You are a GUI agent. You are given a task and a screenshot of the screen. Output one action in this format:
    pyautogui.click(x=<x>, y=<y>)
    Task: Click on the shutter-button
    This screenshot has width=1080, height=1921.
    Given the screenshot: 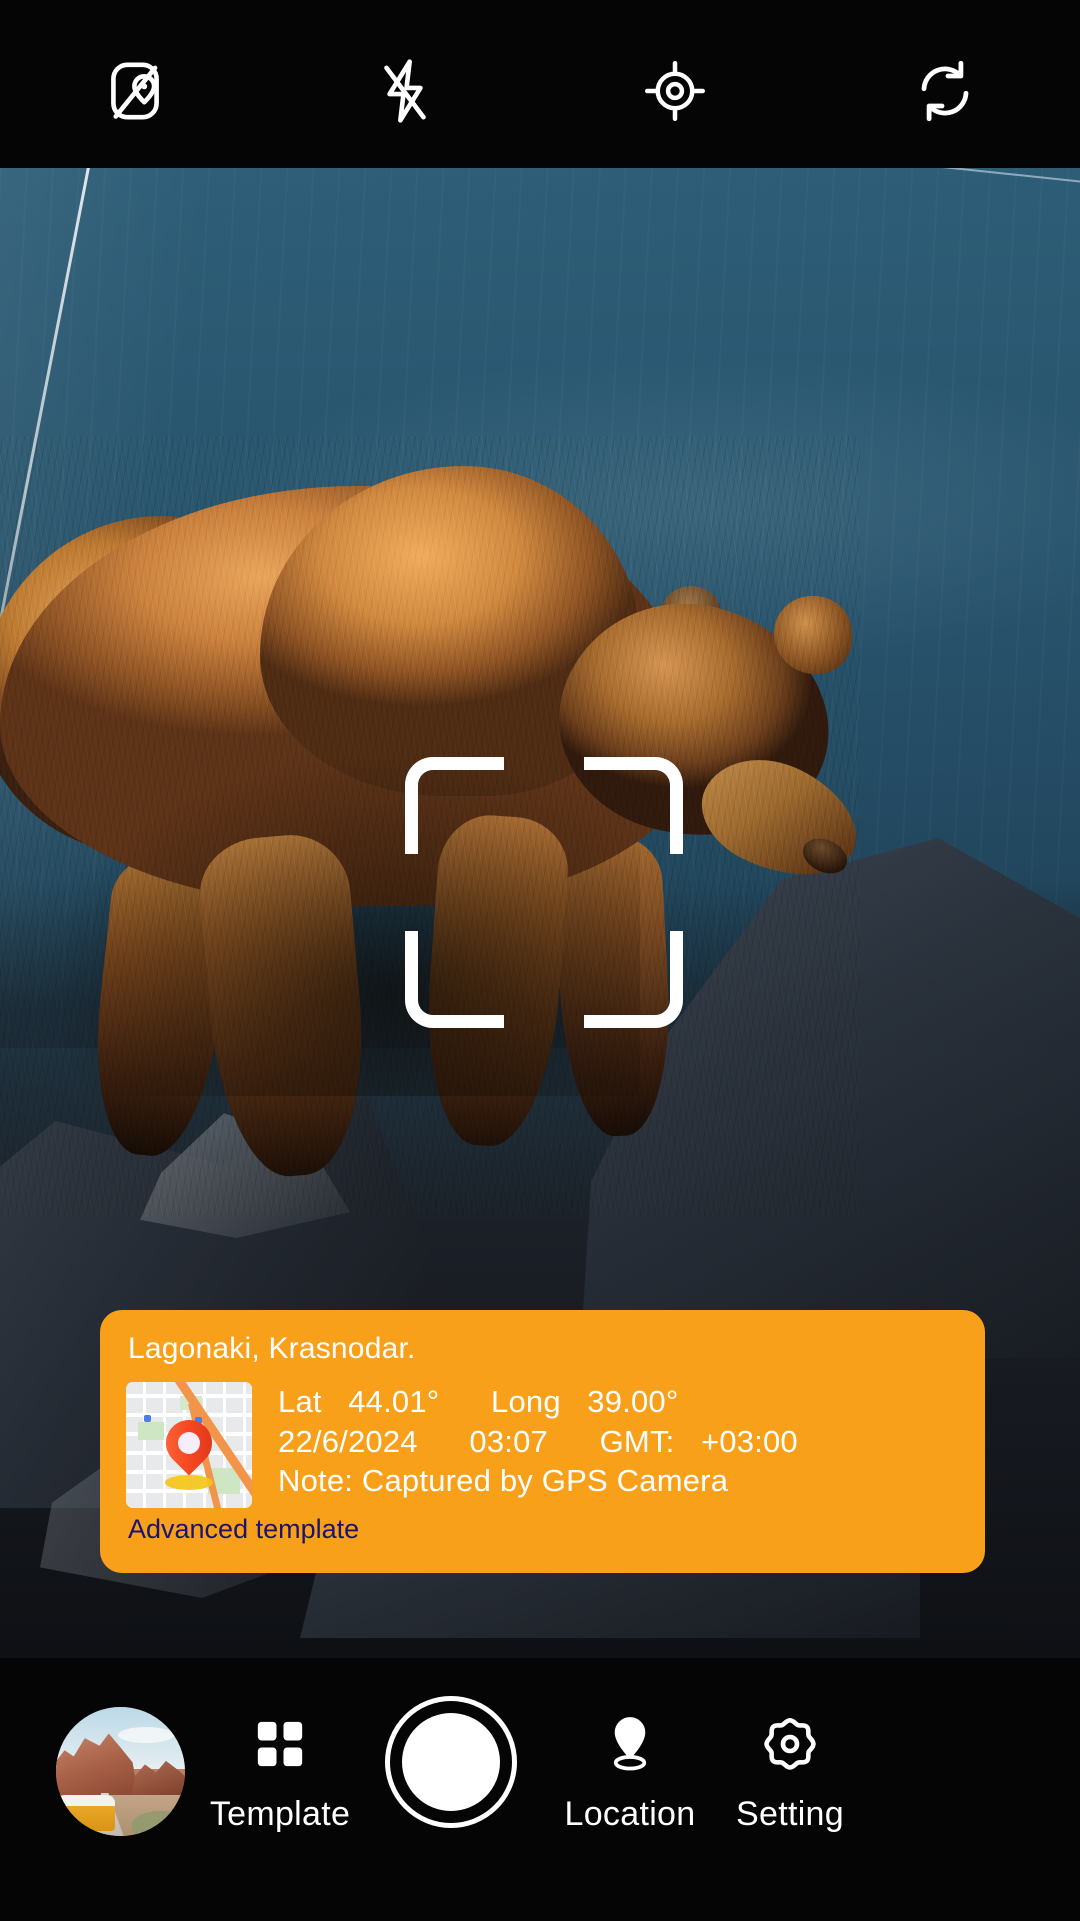 What is the action you would take?
    pyautogui.click(x=451, y=1762)
    